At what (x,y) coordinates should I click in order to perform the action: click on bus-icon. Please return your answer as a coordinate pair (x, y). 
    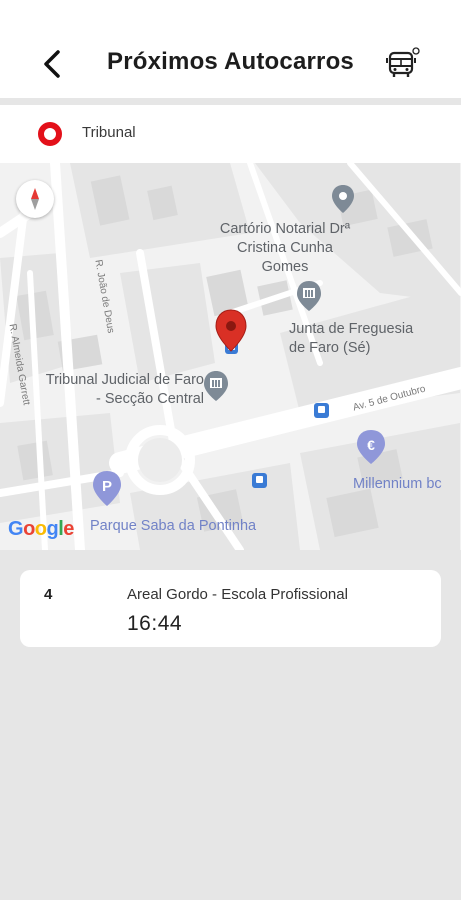
    Looking at the image, I should click on (403, 62).